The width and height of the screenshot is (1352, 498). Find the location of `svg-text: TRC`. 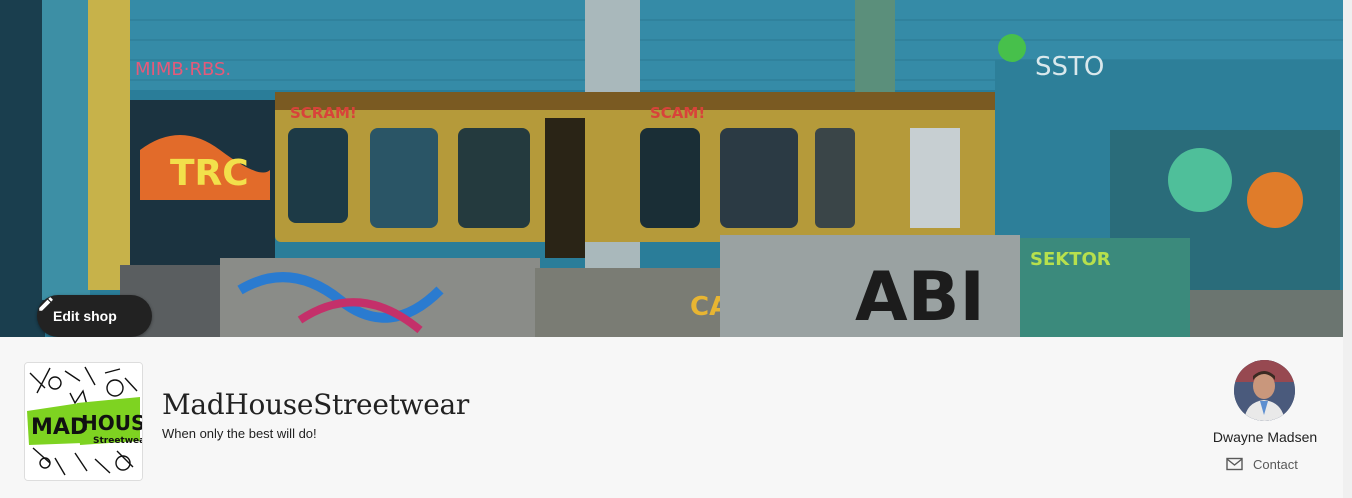

svg-text: TRC is located at coordinates (209, 173).